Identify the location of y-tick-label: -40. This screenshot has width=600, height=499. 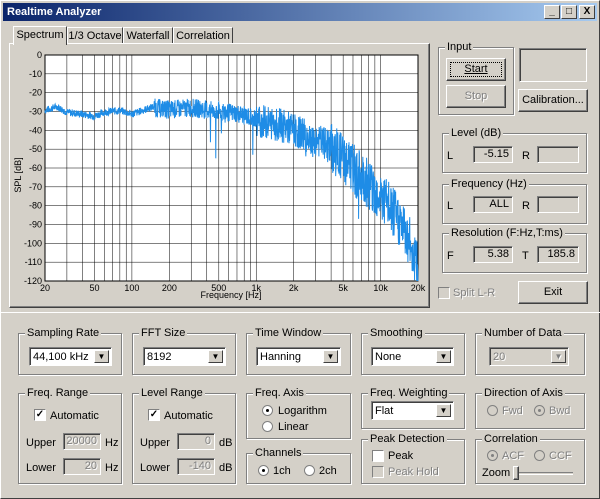
(35, 130).